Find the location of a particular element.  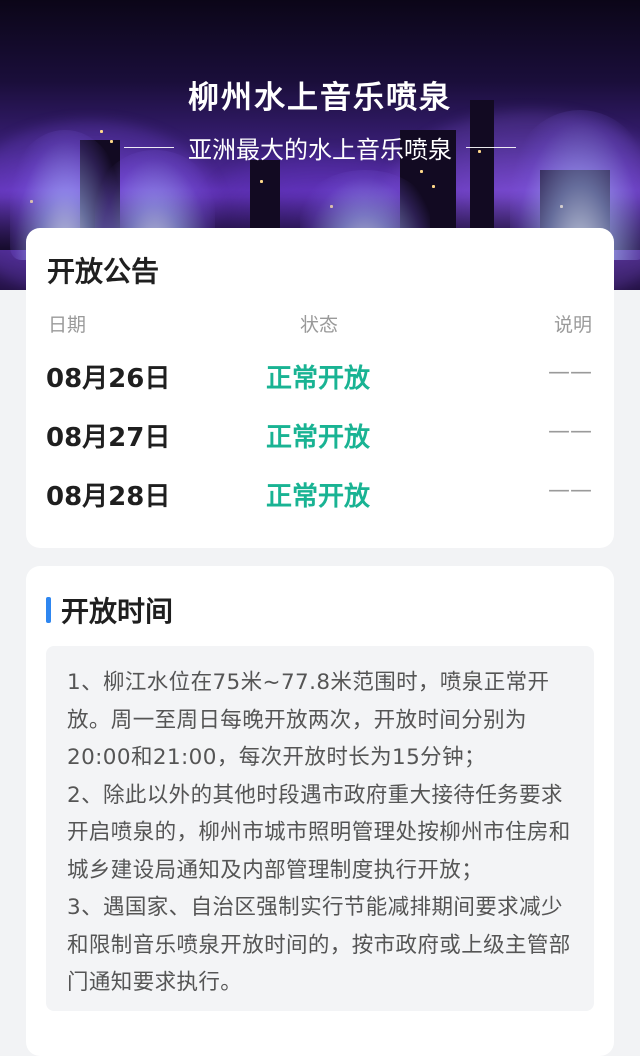

table-row: 08月27日 正常开放 —— is located at coordinates (320, 437).